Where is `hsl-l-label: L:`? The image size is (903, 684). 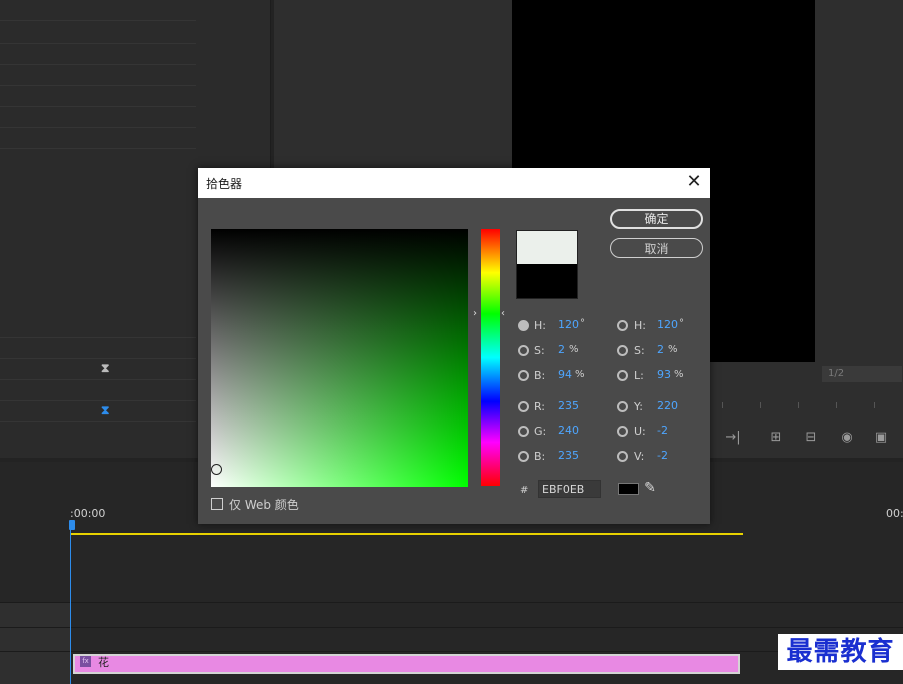
hsl-l-label: L: is located at coordinates (639, 375).